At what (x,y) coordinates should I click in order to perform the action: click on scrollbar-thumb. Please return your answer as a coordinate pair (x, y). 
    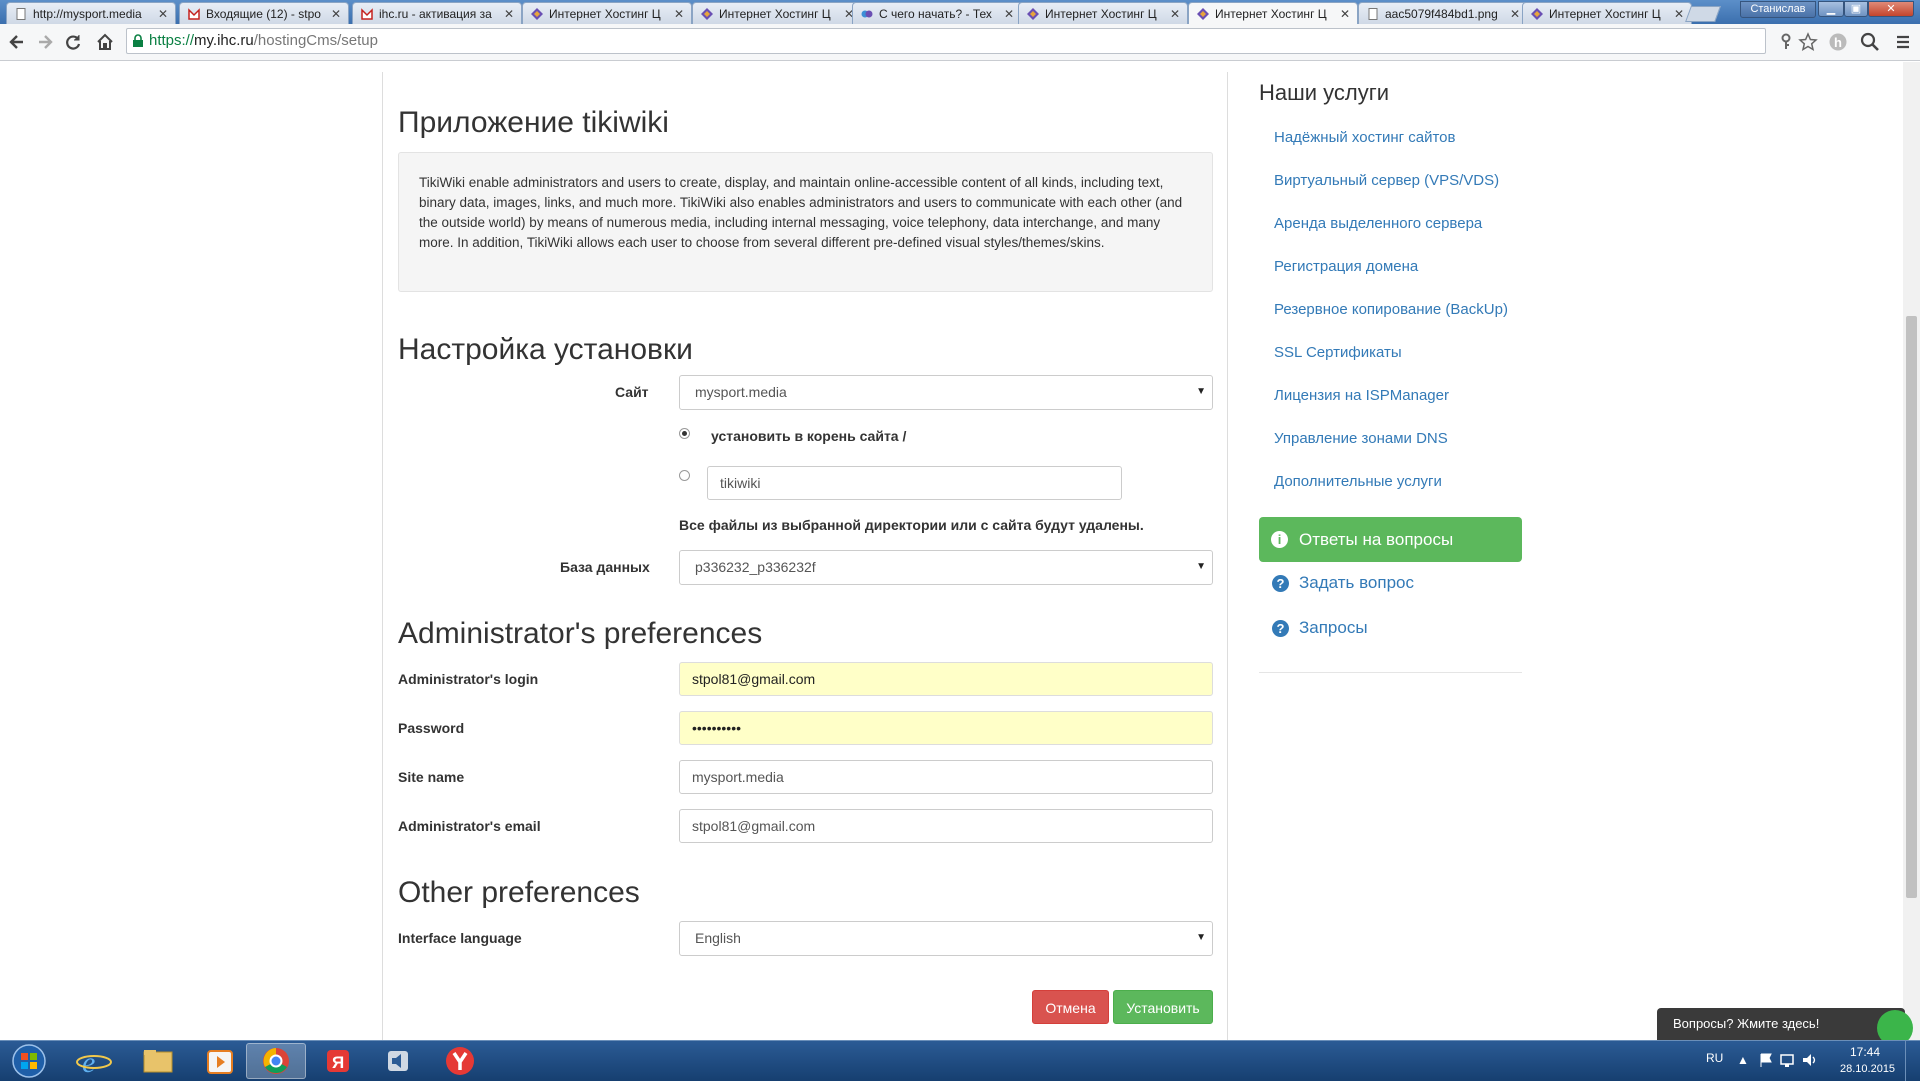
    Looking at the image, I should click on (1911, 607).